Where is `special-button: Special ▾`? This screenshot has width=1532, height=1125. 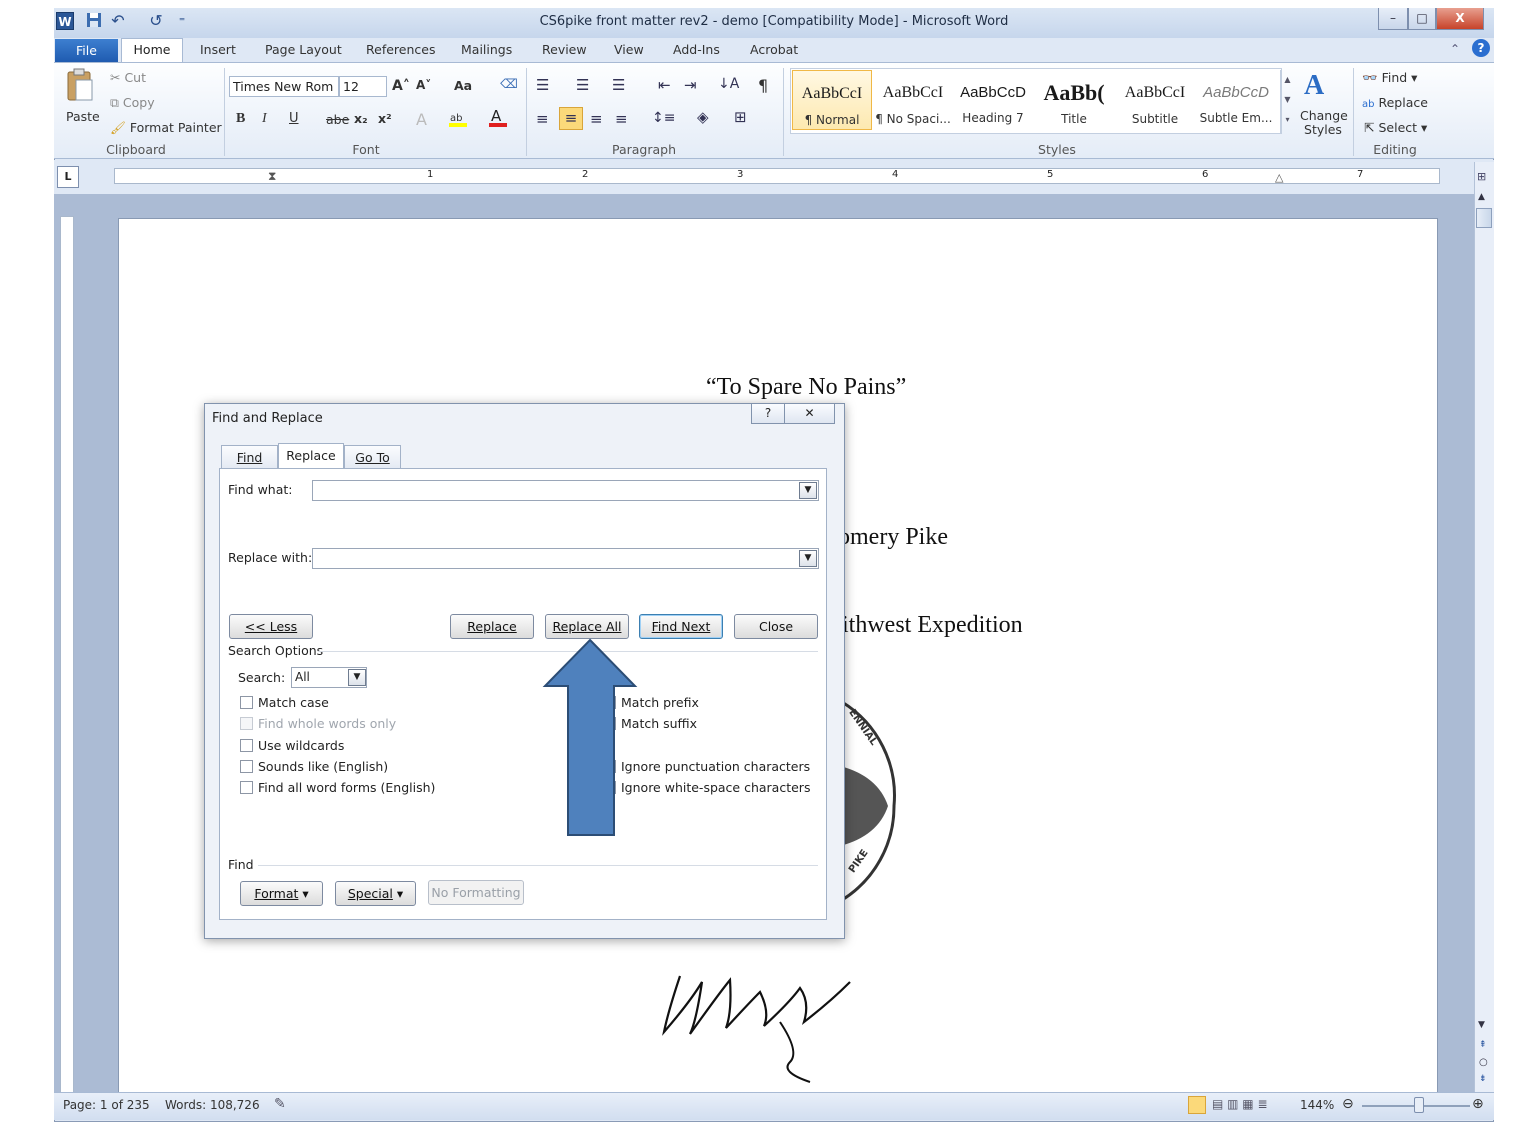 special-button: Special ▾ is located at coordinates (375, 893).